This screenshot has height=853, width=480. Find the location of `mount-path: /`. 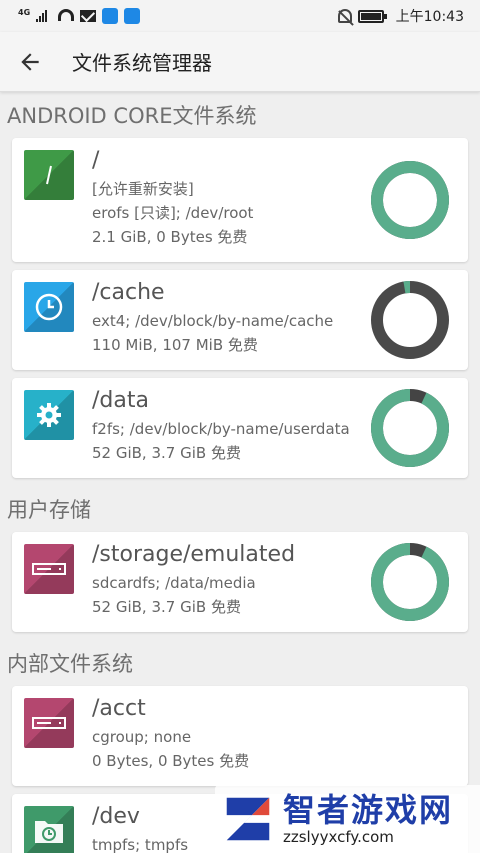

mount-path: / is located at coordinates (96, 160).